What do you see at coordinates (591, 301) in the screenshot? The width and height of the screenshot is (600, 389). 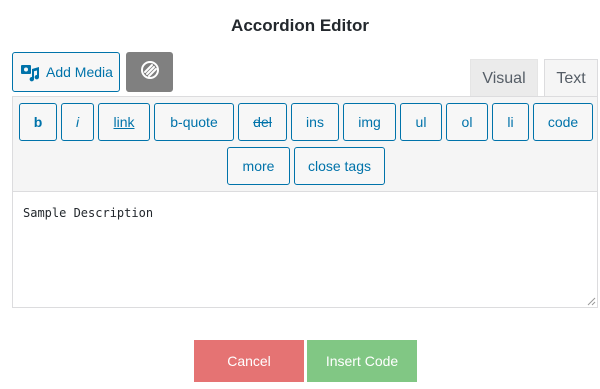 I see `resize-grip-icon` at bounding box center [591, 301].